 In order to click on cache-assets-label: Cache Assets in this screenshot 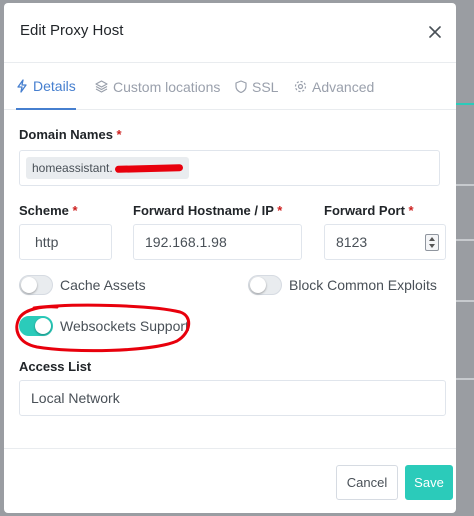, I will do `click(103, 285)`.